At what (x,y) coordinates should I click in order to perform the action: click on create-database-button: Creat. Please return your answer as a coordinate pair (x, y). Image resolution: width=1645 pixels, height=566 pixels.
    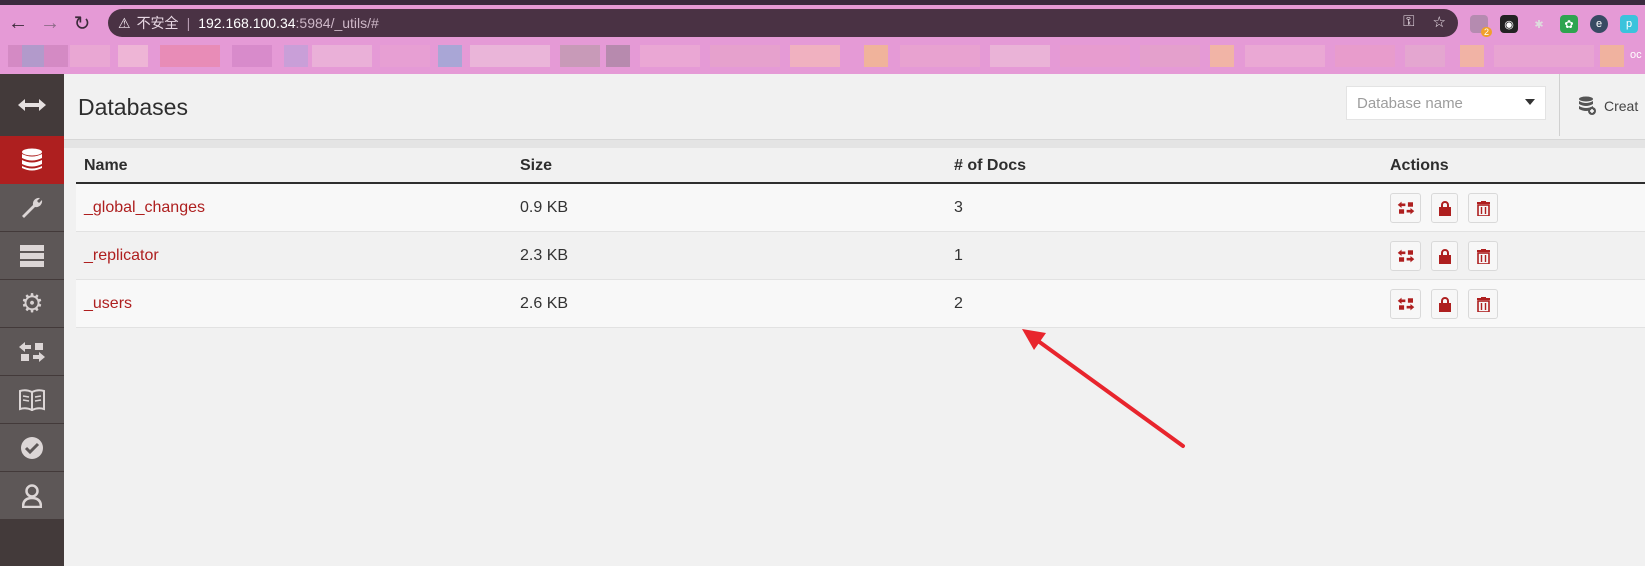
    Looking at the image, I should click on (1608, 106).